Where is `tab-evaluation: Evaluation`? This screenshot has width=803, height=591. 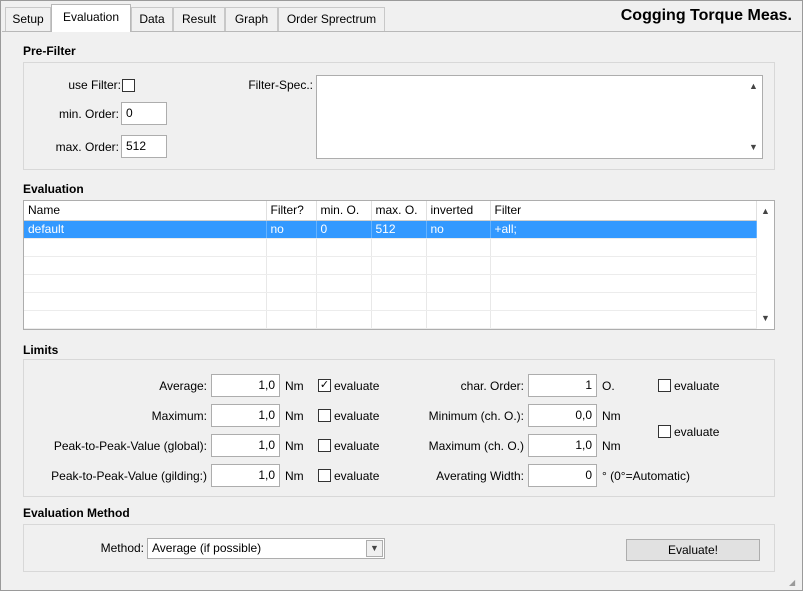 tab-evaluation: Evaluation is located at coordinates (91, 18).